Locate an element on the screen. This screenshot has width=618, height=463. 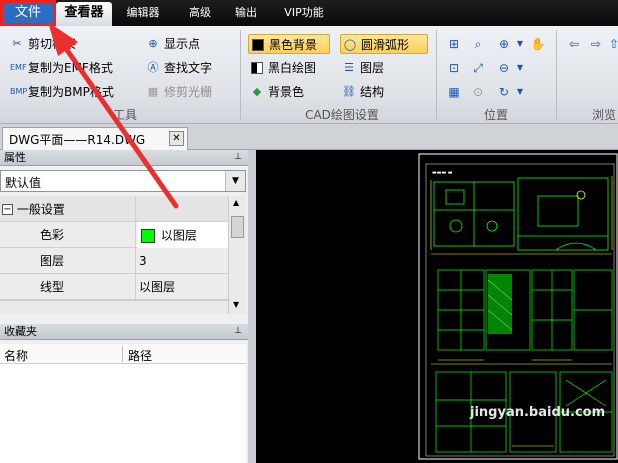
tab-advanced: 高级 is located at coordinates (200, 13).